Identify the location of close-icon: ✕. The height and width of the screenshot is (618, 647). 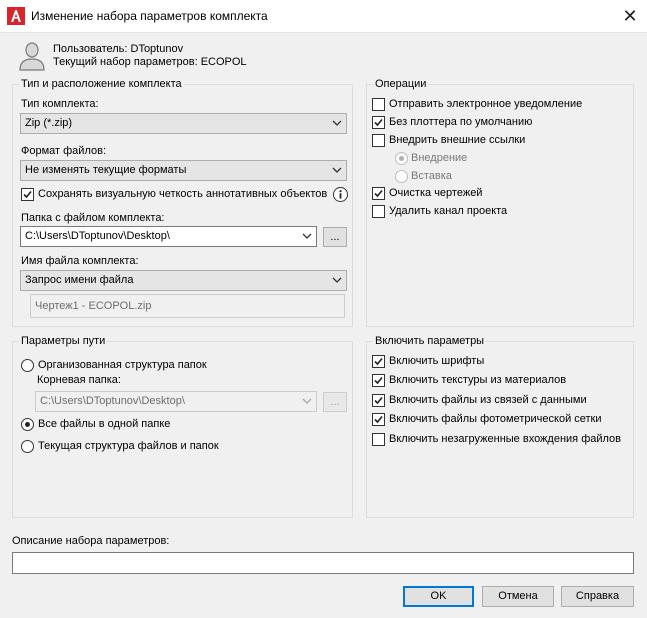
(630, 16).